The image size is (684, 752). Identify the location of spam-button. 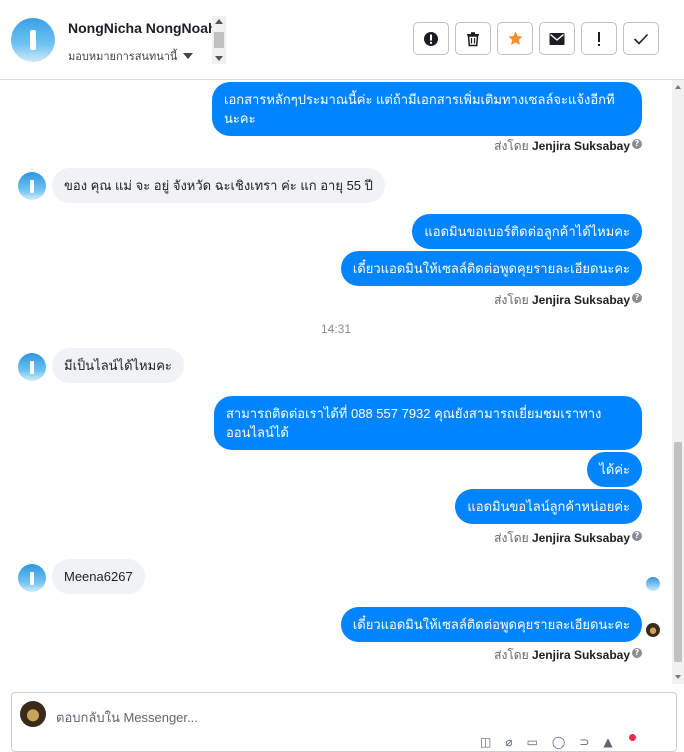
(599, 38).